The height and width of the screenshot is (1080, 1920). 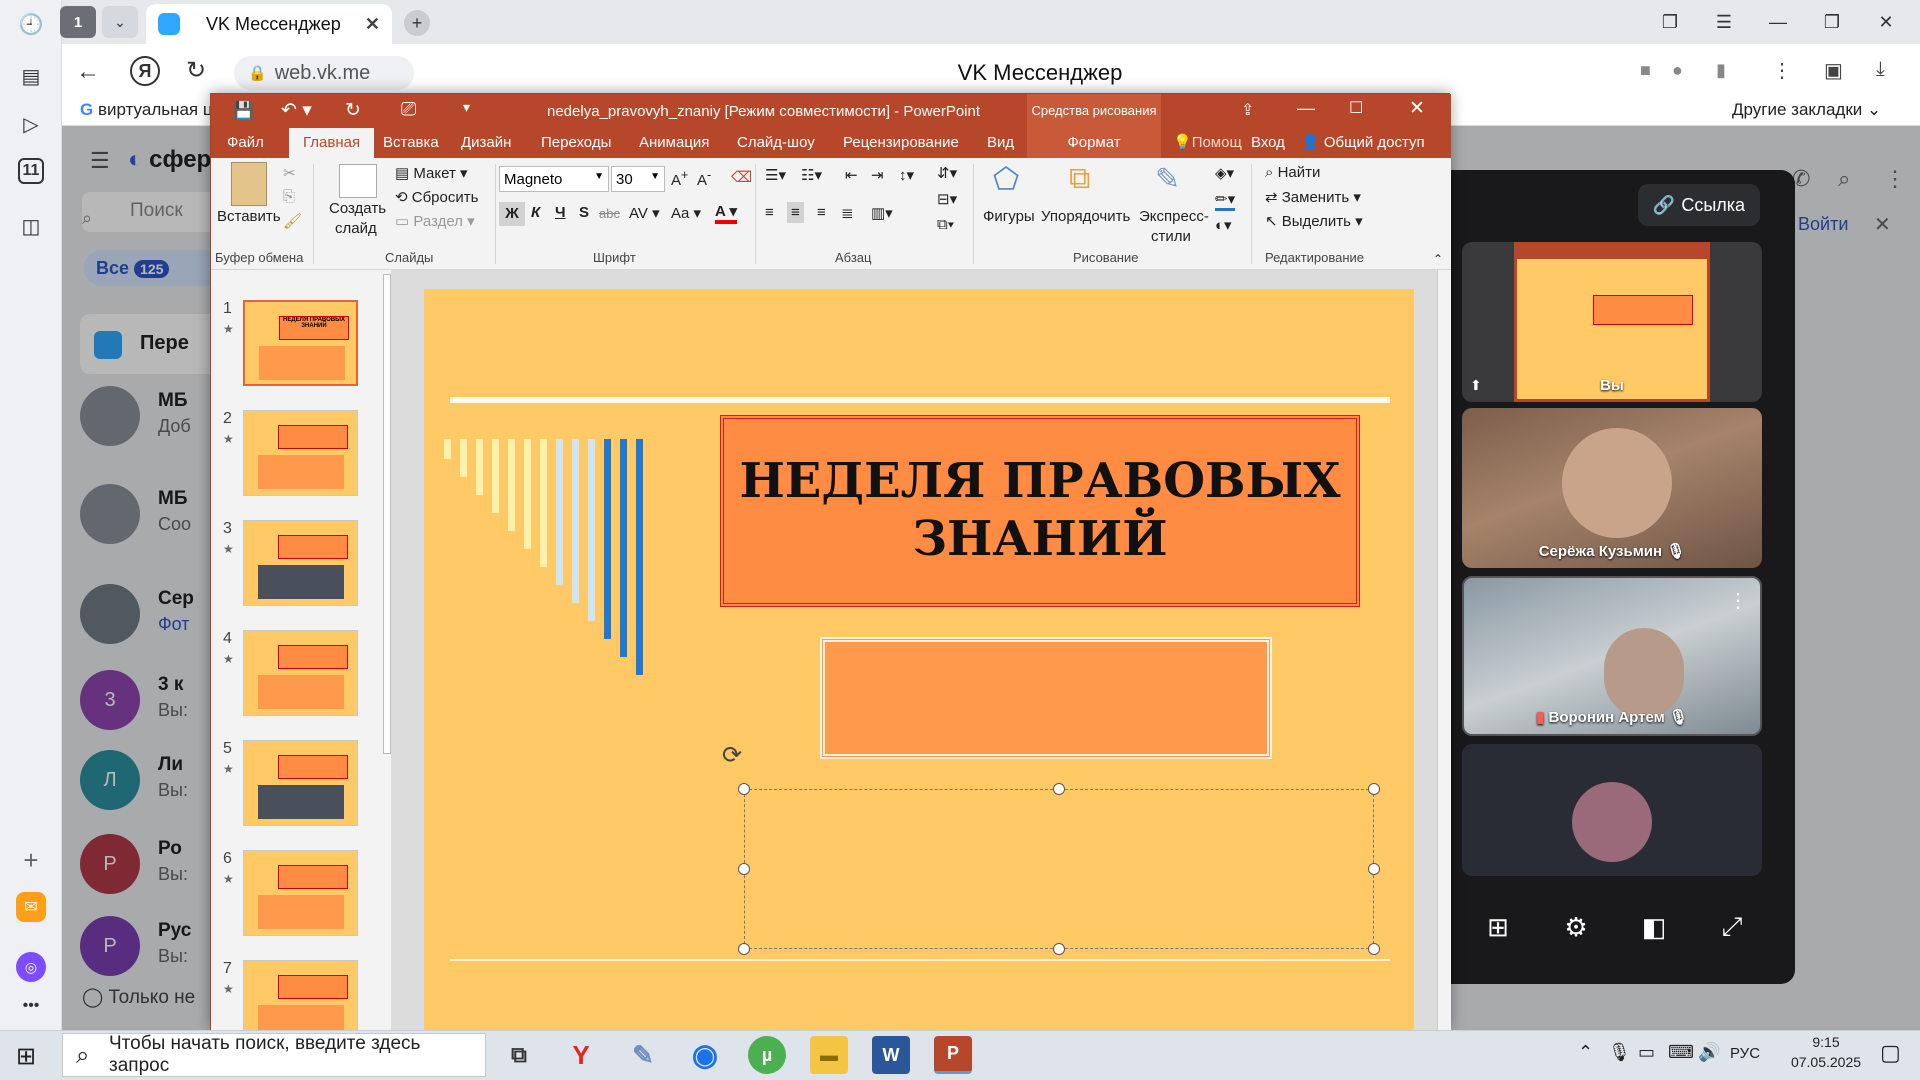 What do you see at coordinates (358, 181) in the screenshot?
I see `new-slide-icon` at bounding box center [358, 181].